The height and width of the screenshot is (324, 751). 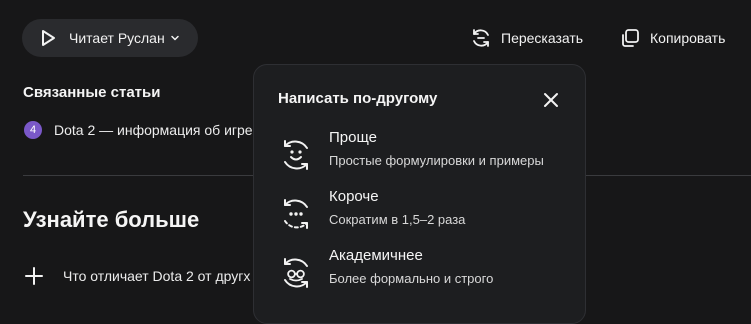 I want to click on reader-label: Читает Руслан, so click(x=117, y=38).